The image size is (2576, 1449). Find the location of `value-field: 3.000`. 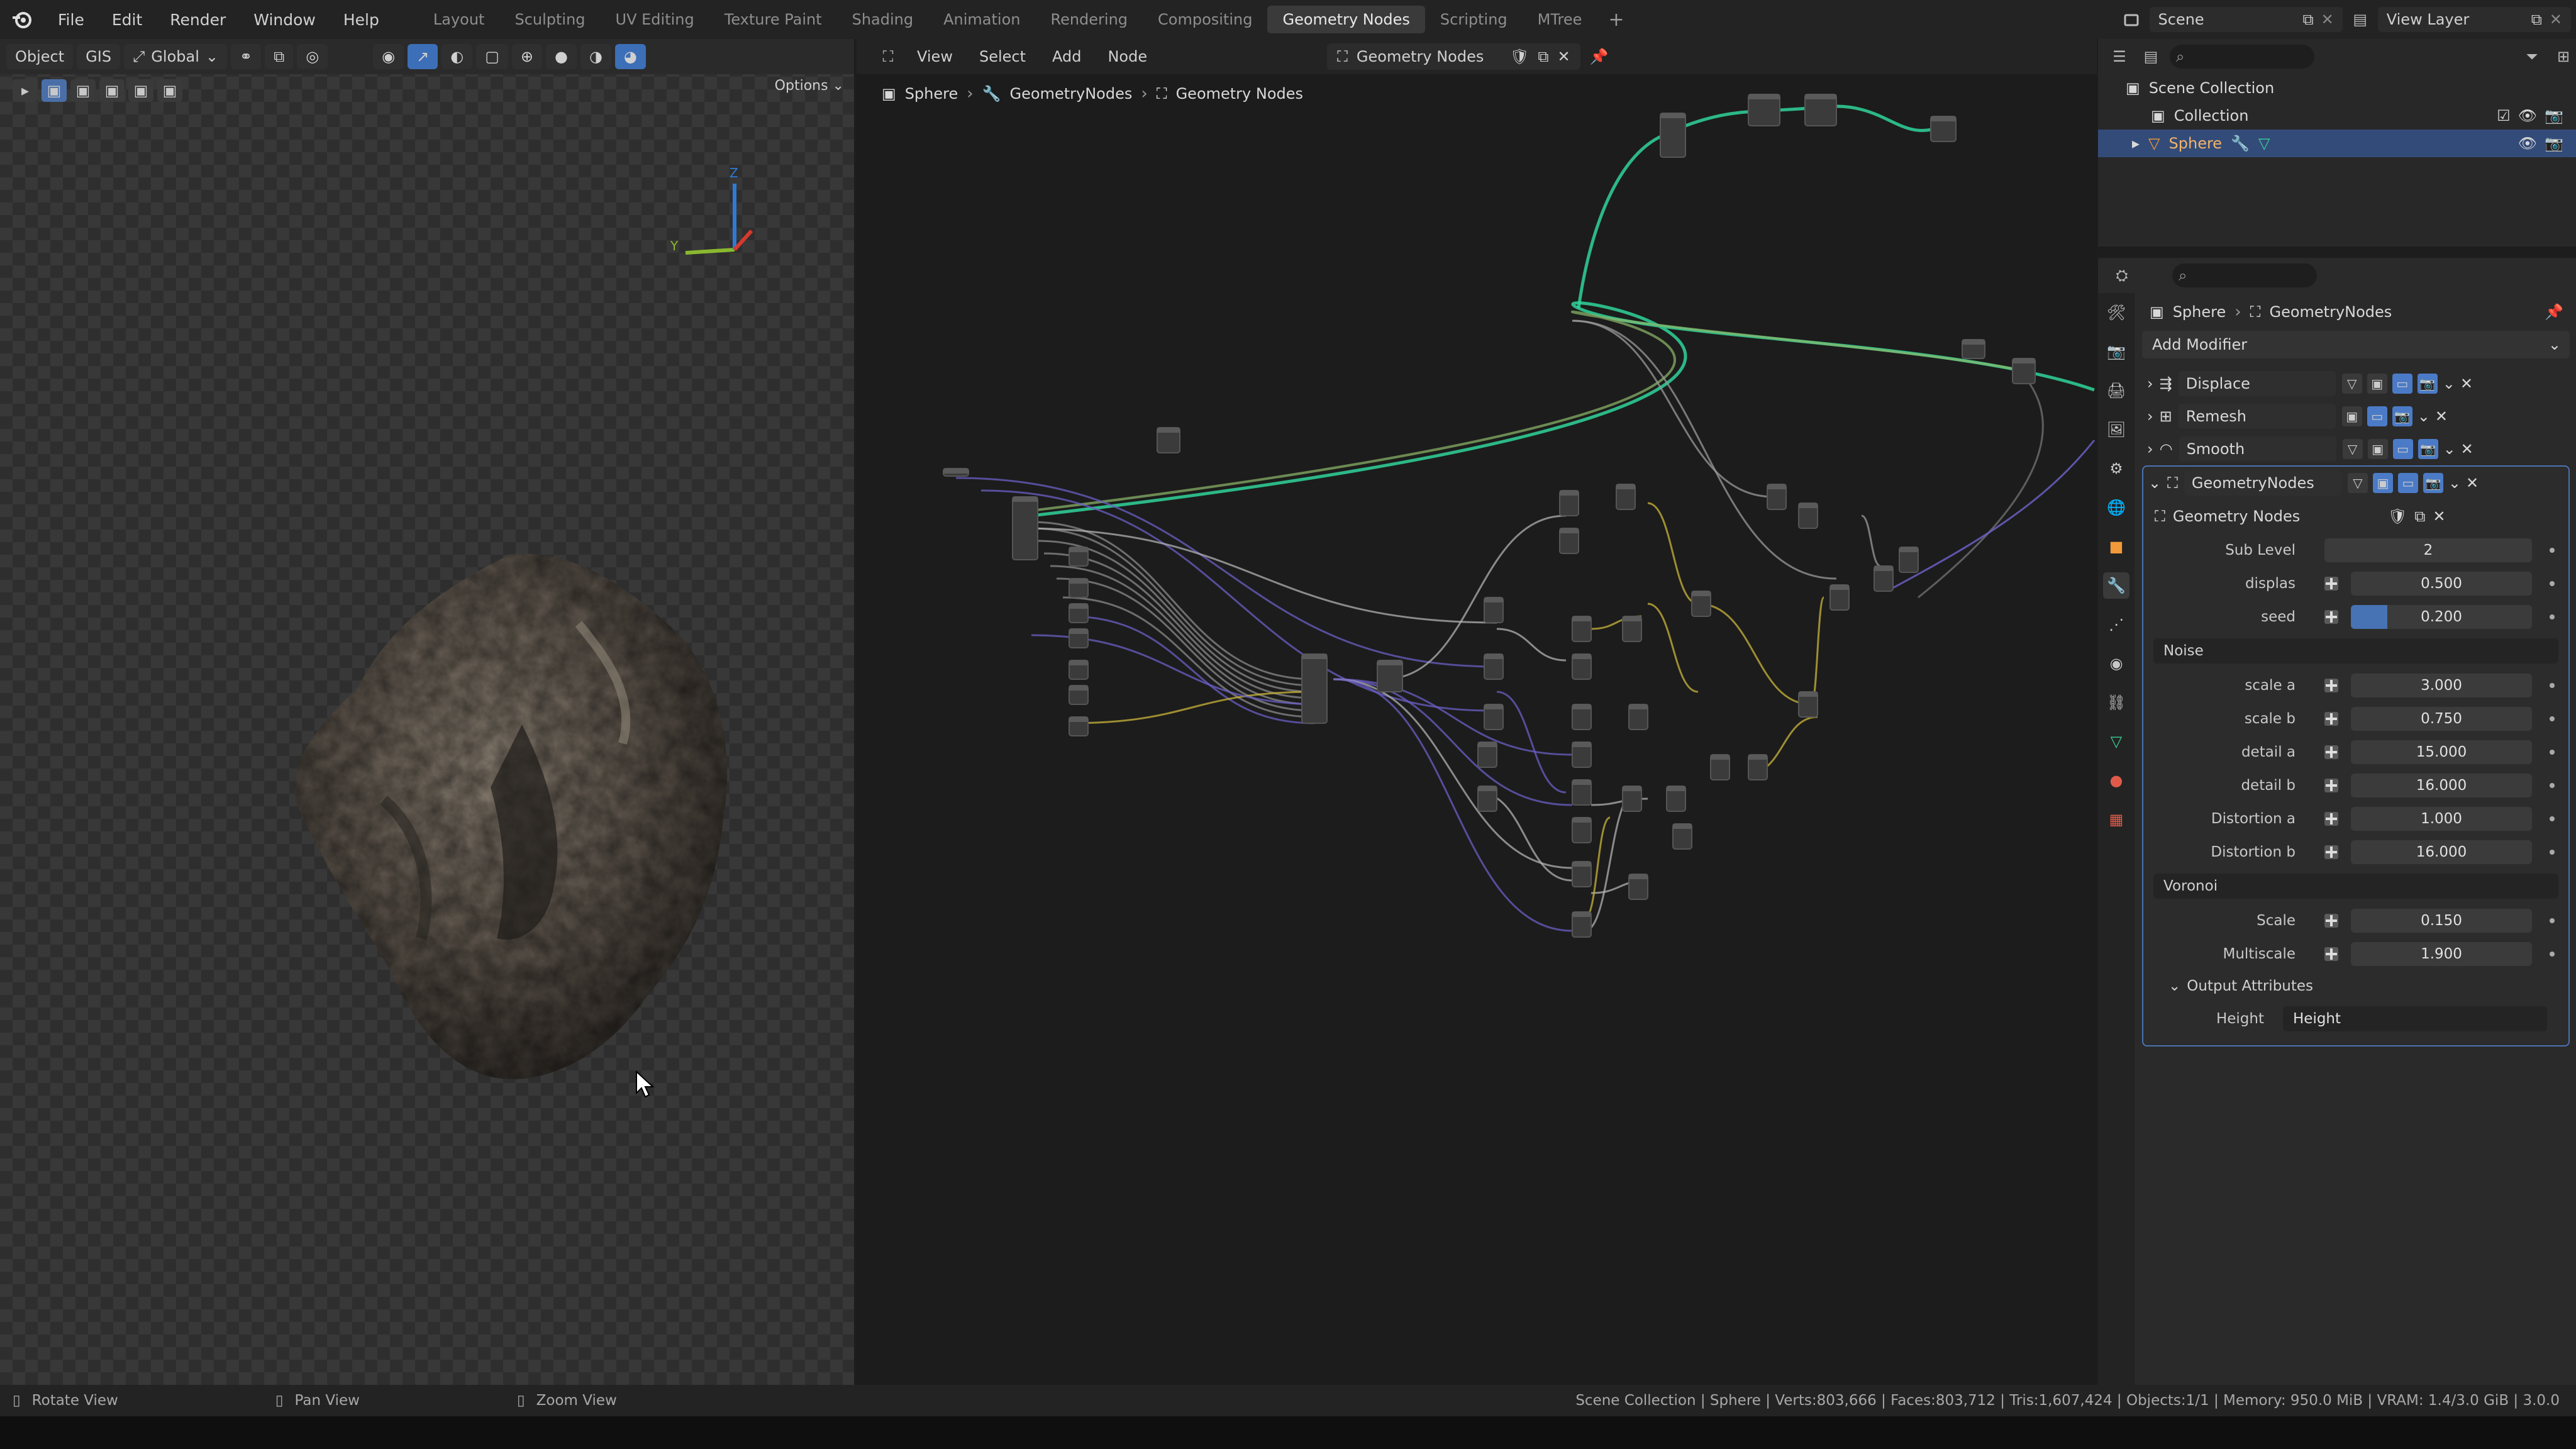

value-field: 3.000 is located at coordinates (2441, 685).